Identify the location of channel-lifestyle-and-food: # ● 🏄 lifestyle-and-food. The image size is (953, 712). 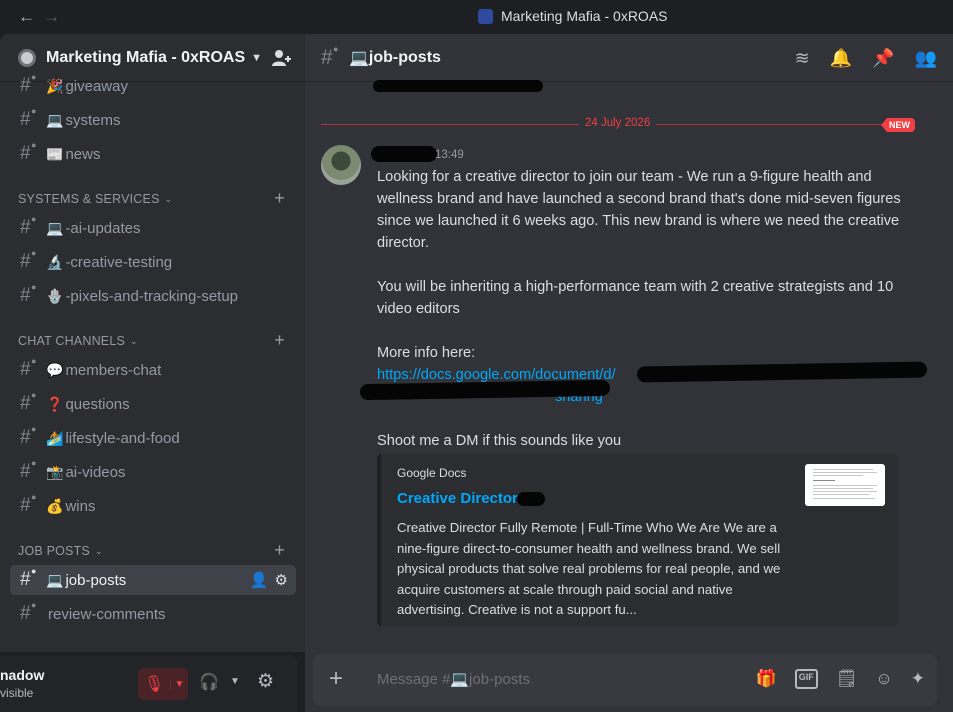
(153, 438).